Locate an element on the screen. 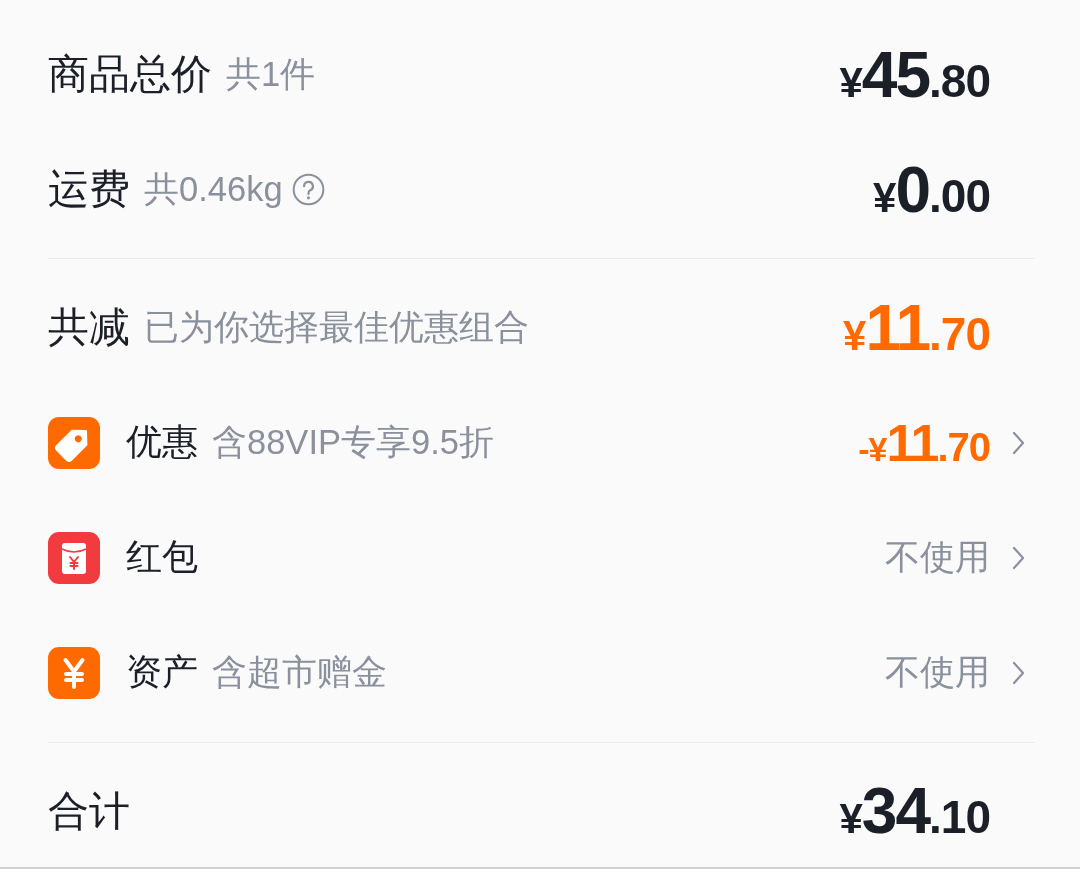 The height and width of the screenshot is (869, 1080). price-amount: ¥45.80 is located at coordinates (914, 74).